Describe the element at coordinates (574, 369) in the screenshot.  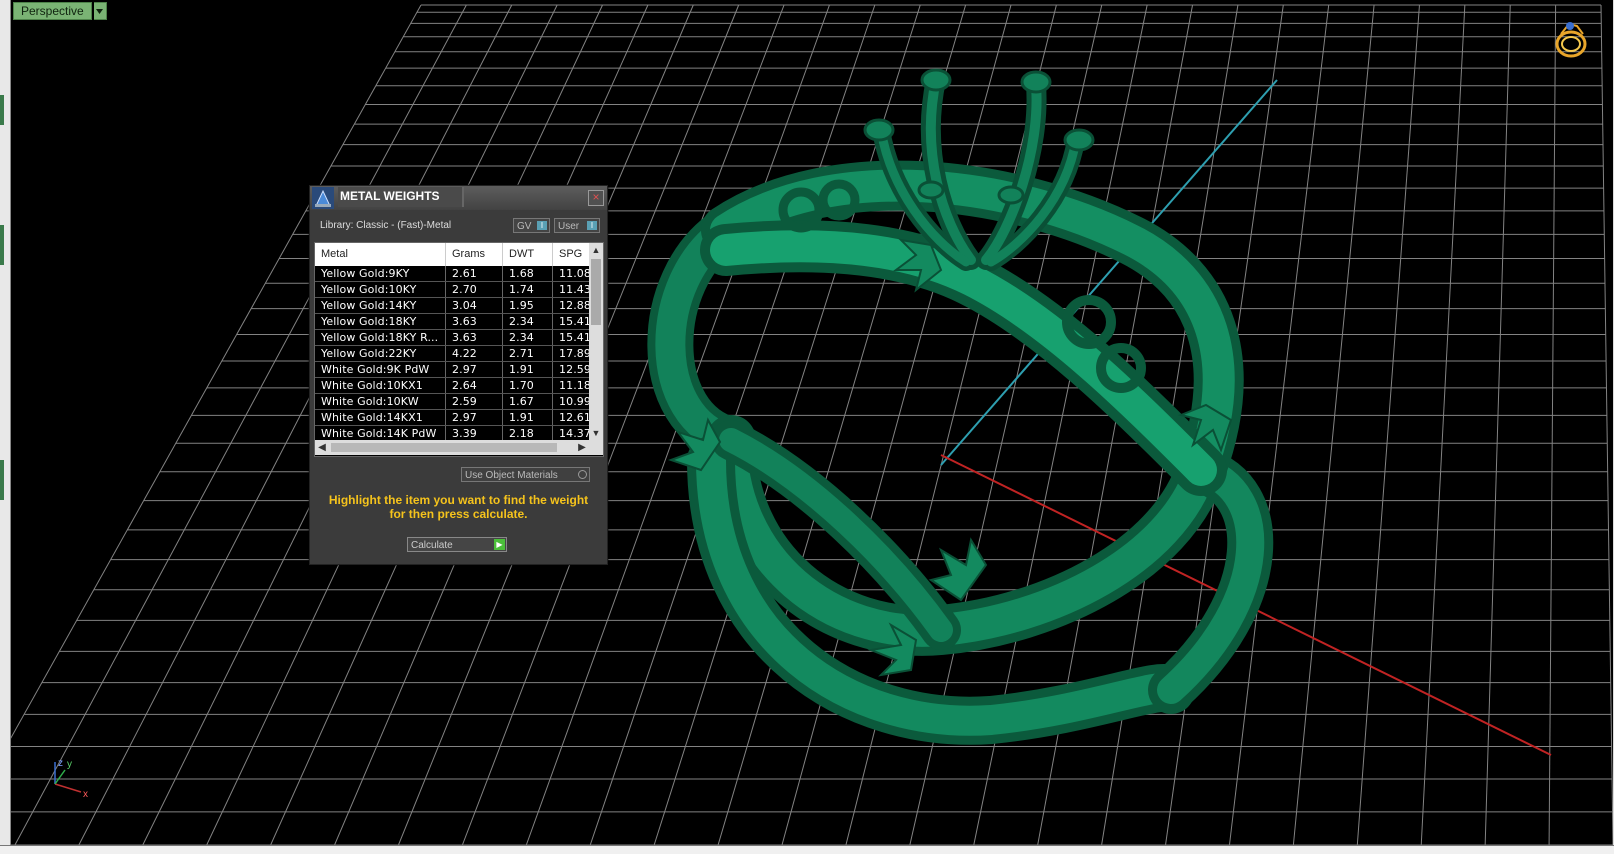
I see `cell-spg: 12.59` at that location.